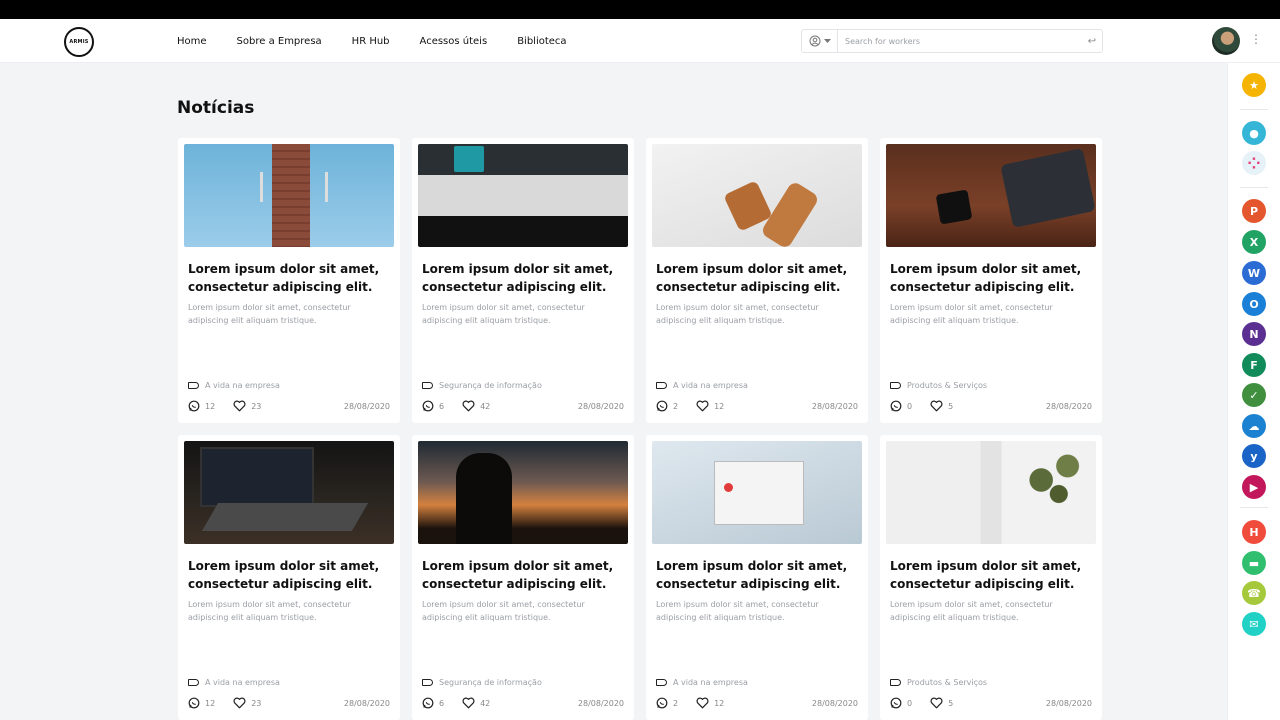 The image size is (1280, 720). I want to click on teams-people-icon: ✓, so click(1254, 395).